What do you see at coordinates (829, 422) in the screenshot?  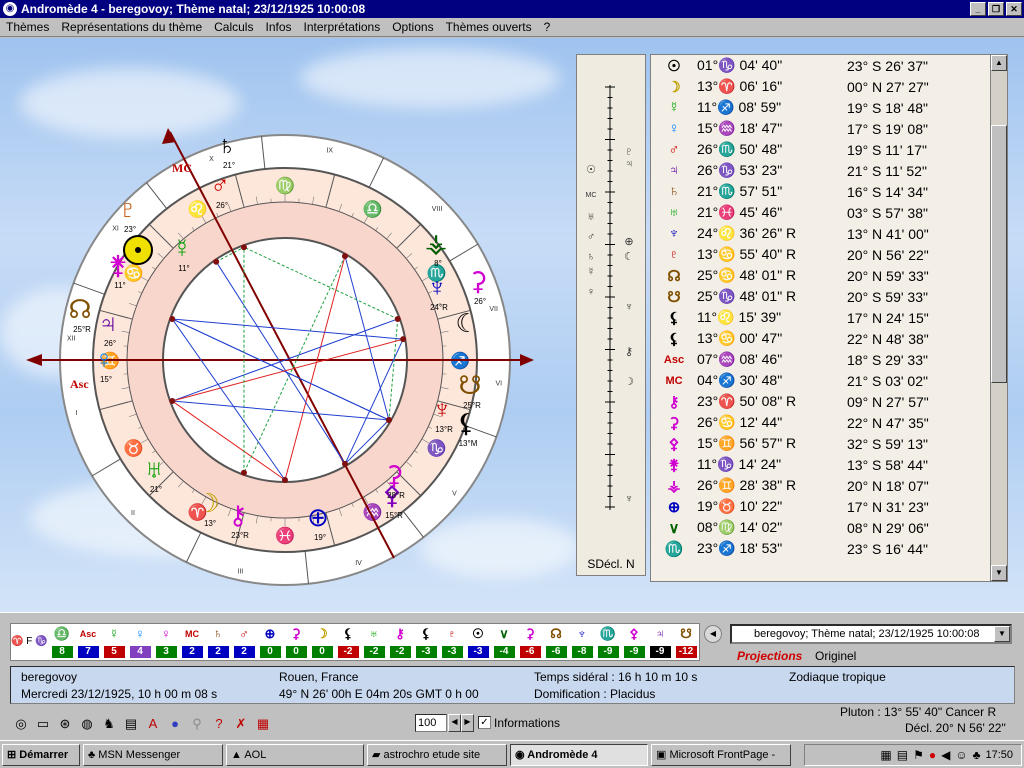 I see `position-row: ⚳ 26°♋ 12' 44" 22° N 47' 35"` at bounding box center [829, 422].